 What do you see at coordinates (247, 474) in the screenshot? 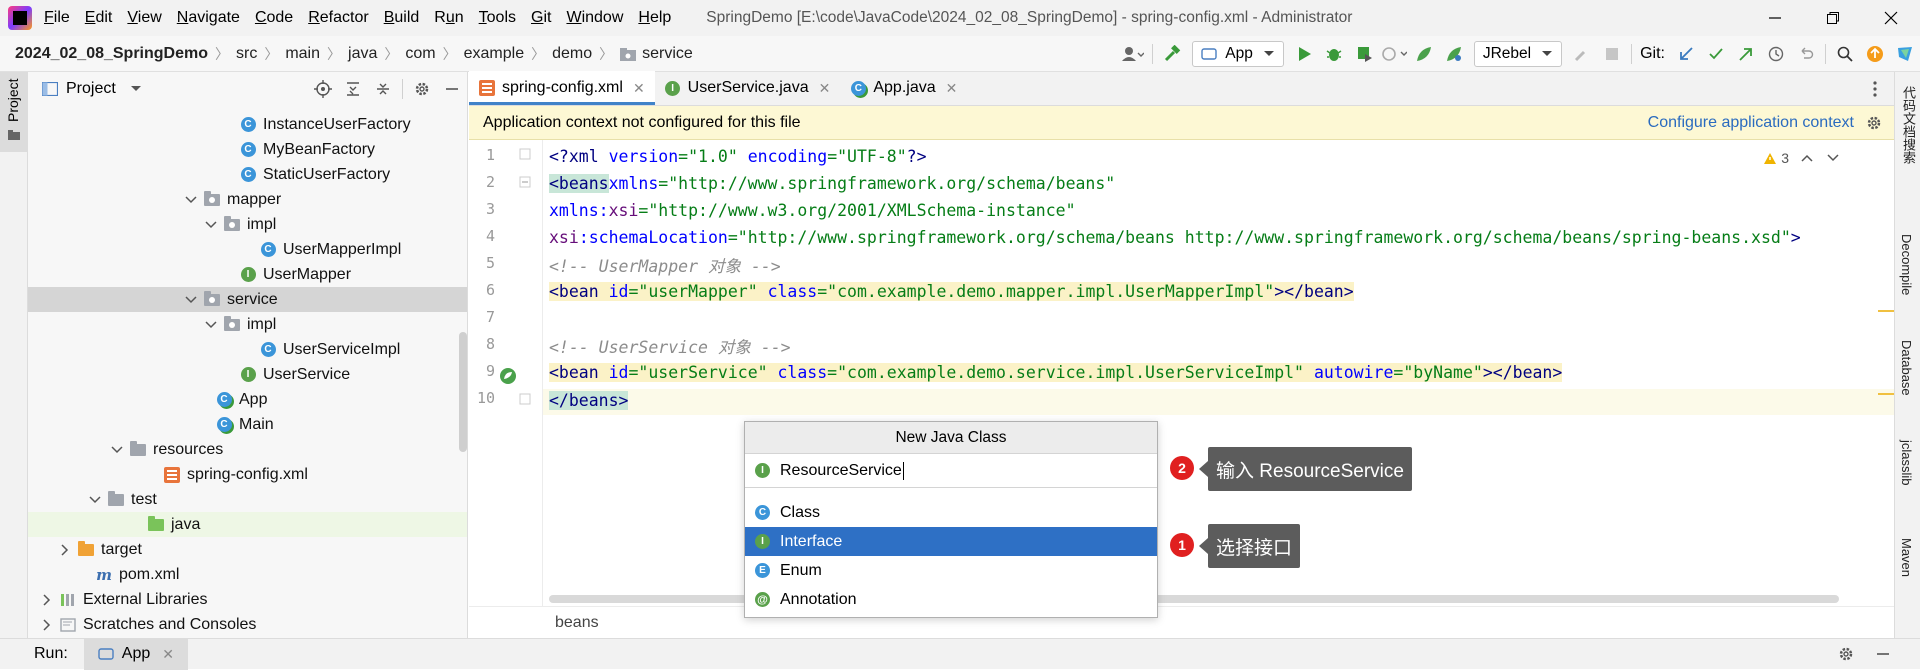
I see `tree-item: spring-config.xml` at bounding box center [247, 474].